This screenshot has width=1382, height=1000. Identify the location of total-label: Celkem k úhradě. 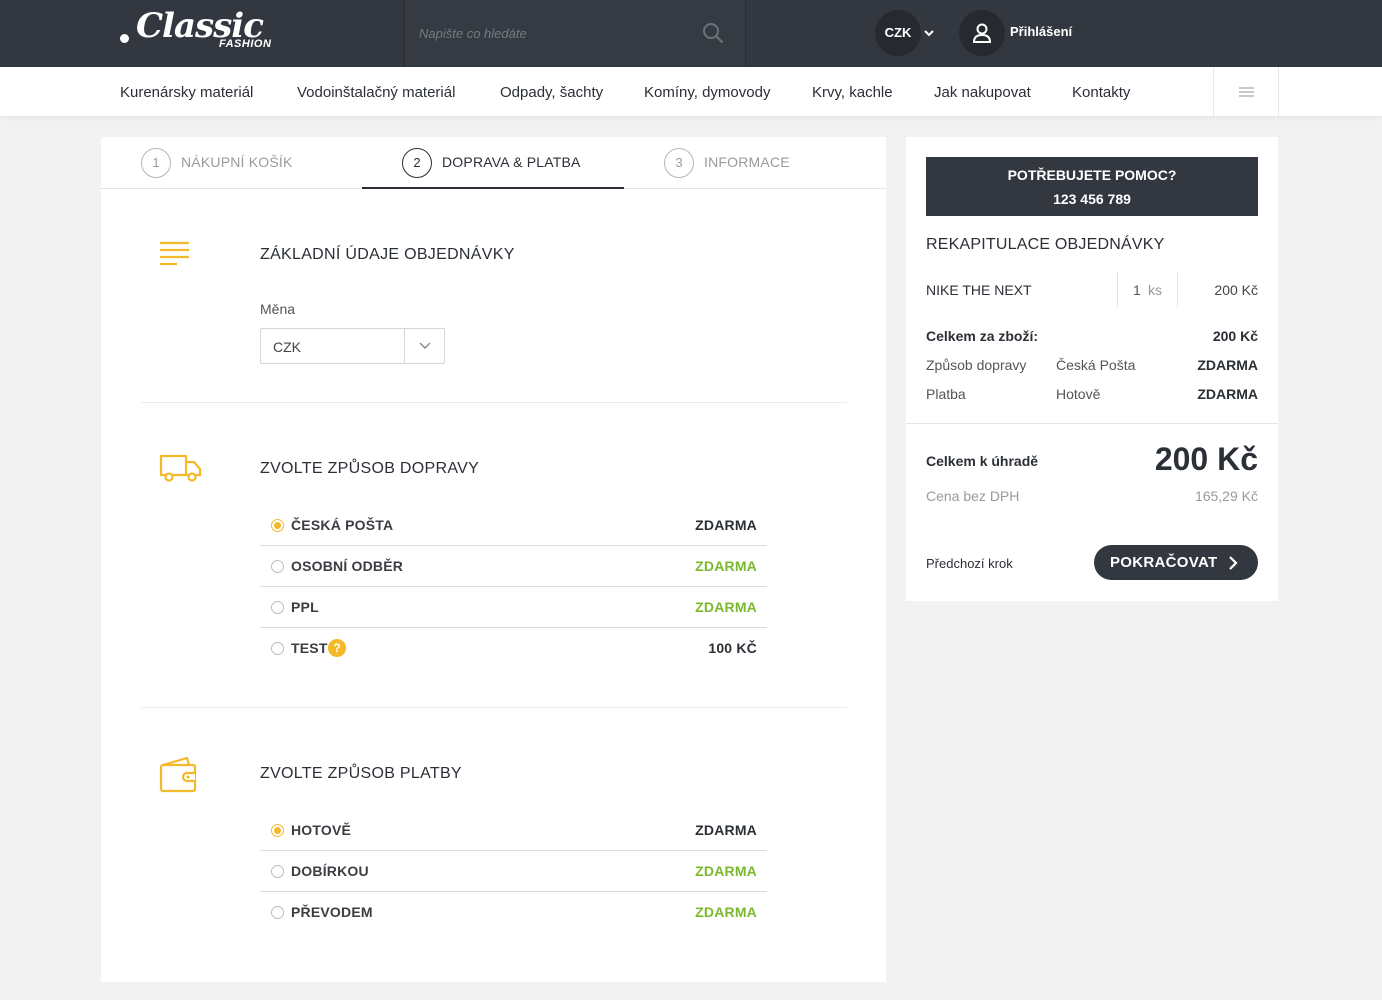
(982, 461).